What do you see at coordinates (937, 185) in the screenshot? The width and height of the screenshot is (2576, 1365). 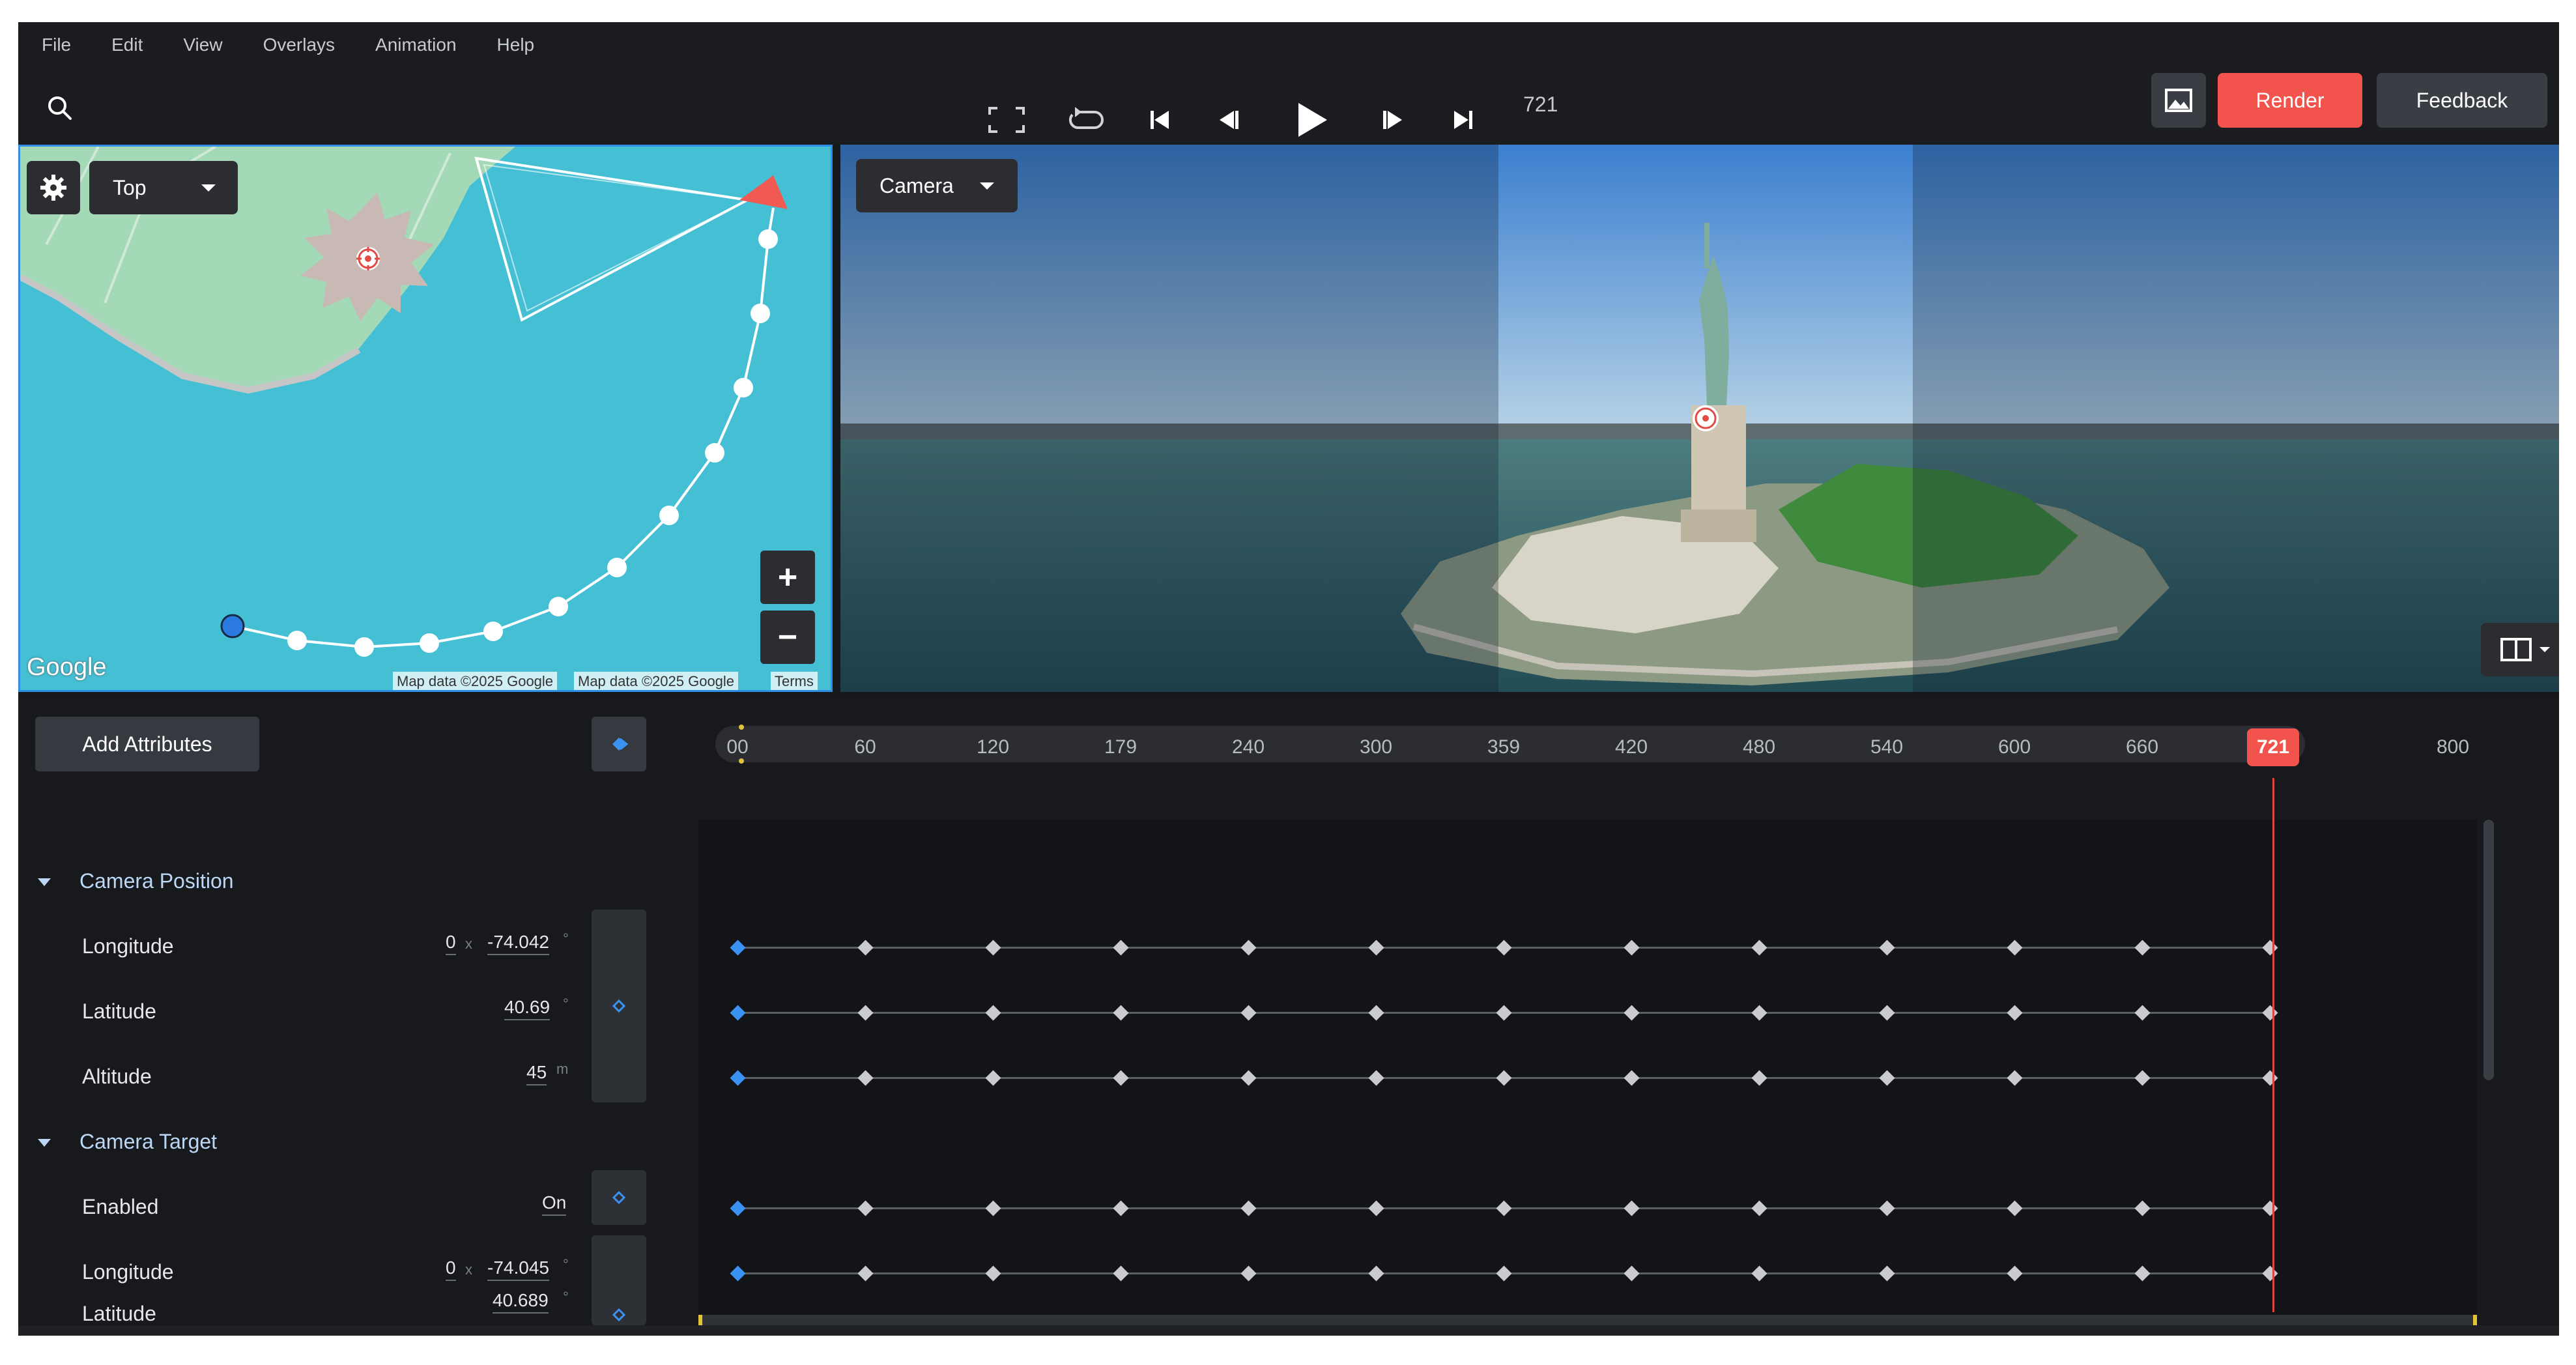 I see `camera-view-dropdown: Camera` at bounding box center [937, 185].